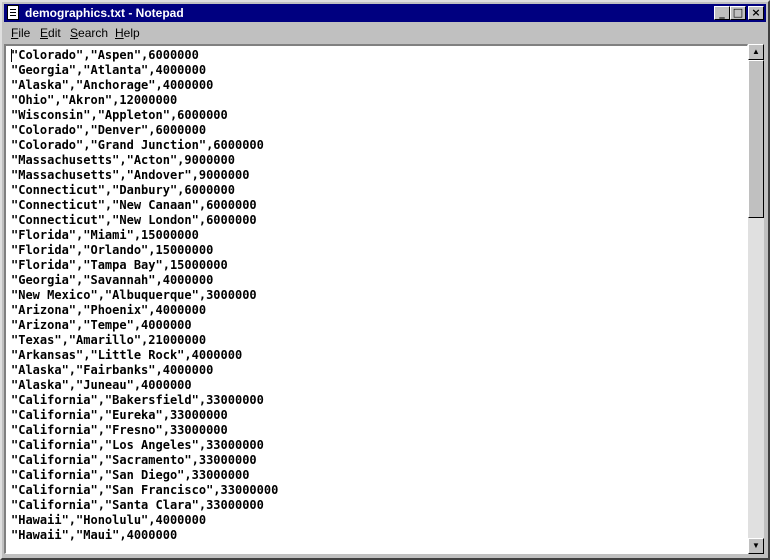 This screenshot has width=770, height=560. Describe the element at coordinates (109, 520) in the screenshot. I see `text-line: "Hawaii","Honolulu",4000000` at that location.